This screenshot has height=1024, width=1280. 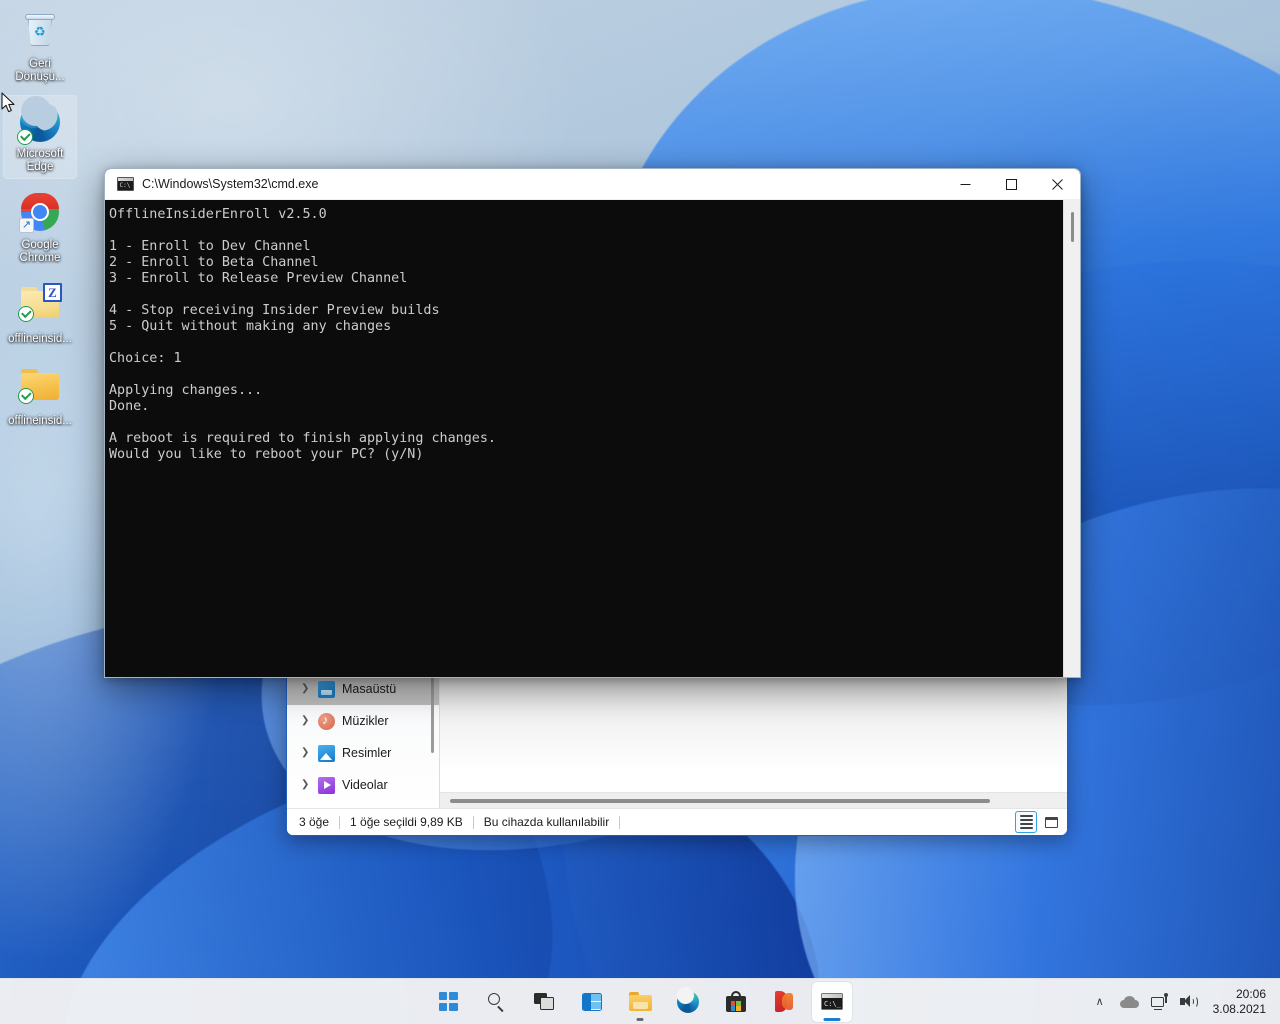 I want to click on show-hidden-icons-button: ∧, so click(x=1100, y=1002).